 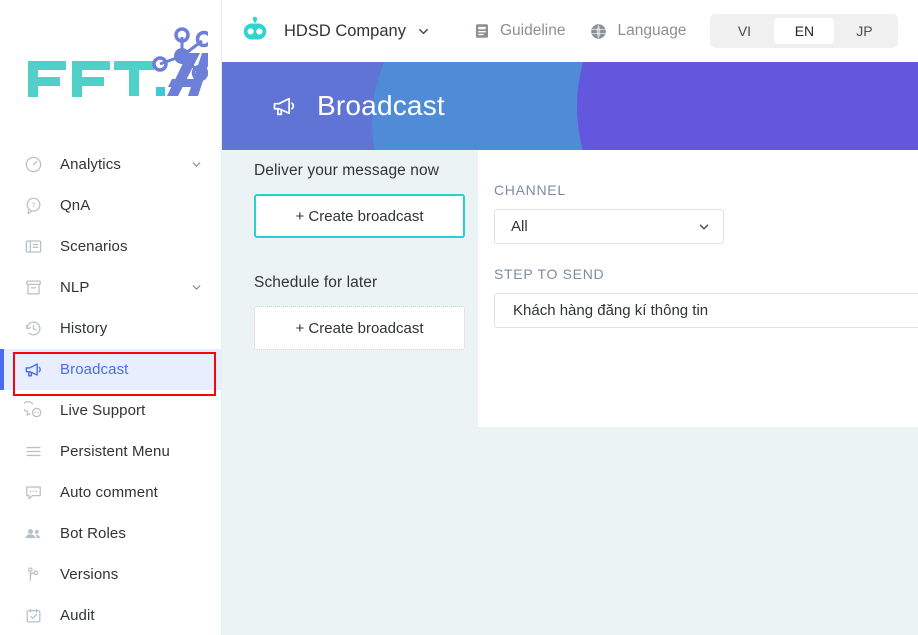 I want to click on create-broadcast-now-button: + Create broadcast, so click(x=359, y=216).